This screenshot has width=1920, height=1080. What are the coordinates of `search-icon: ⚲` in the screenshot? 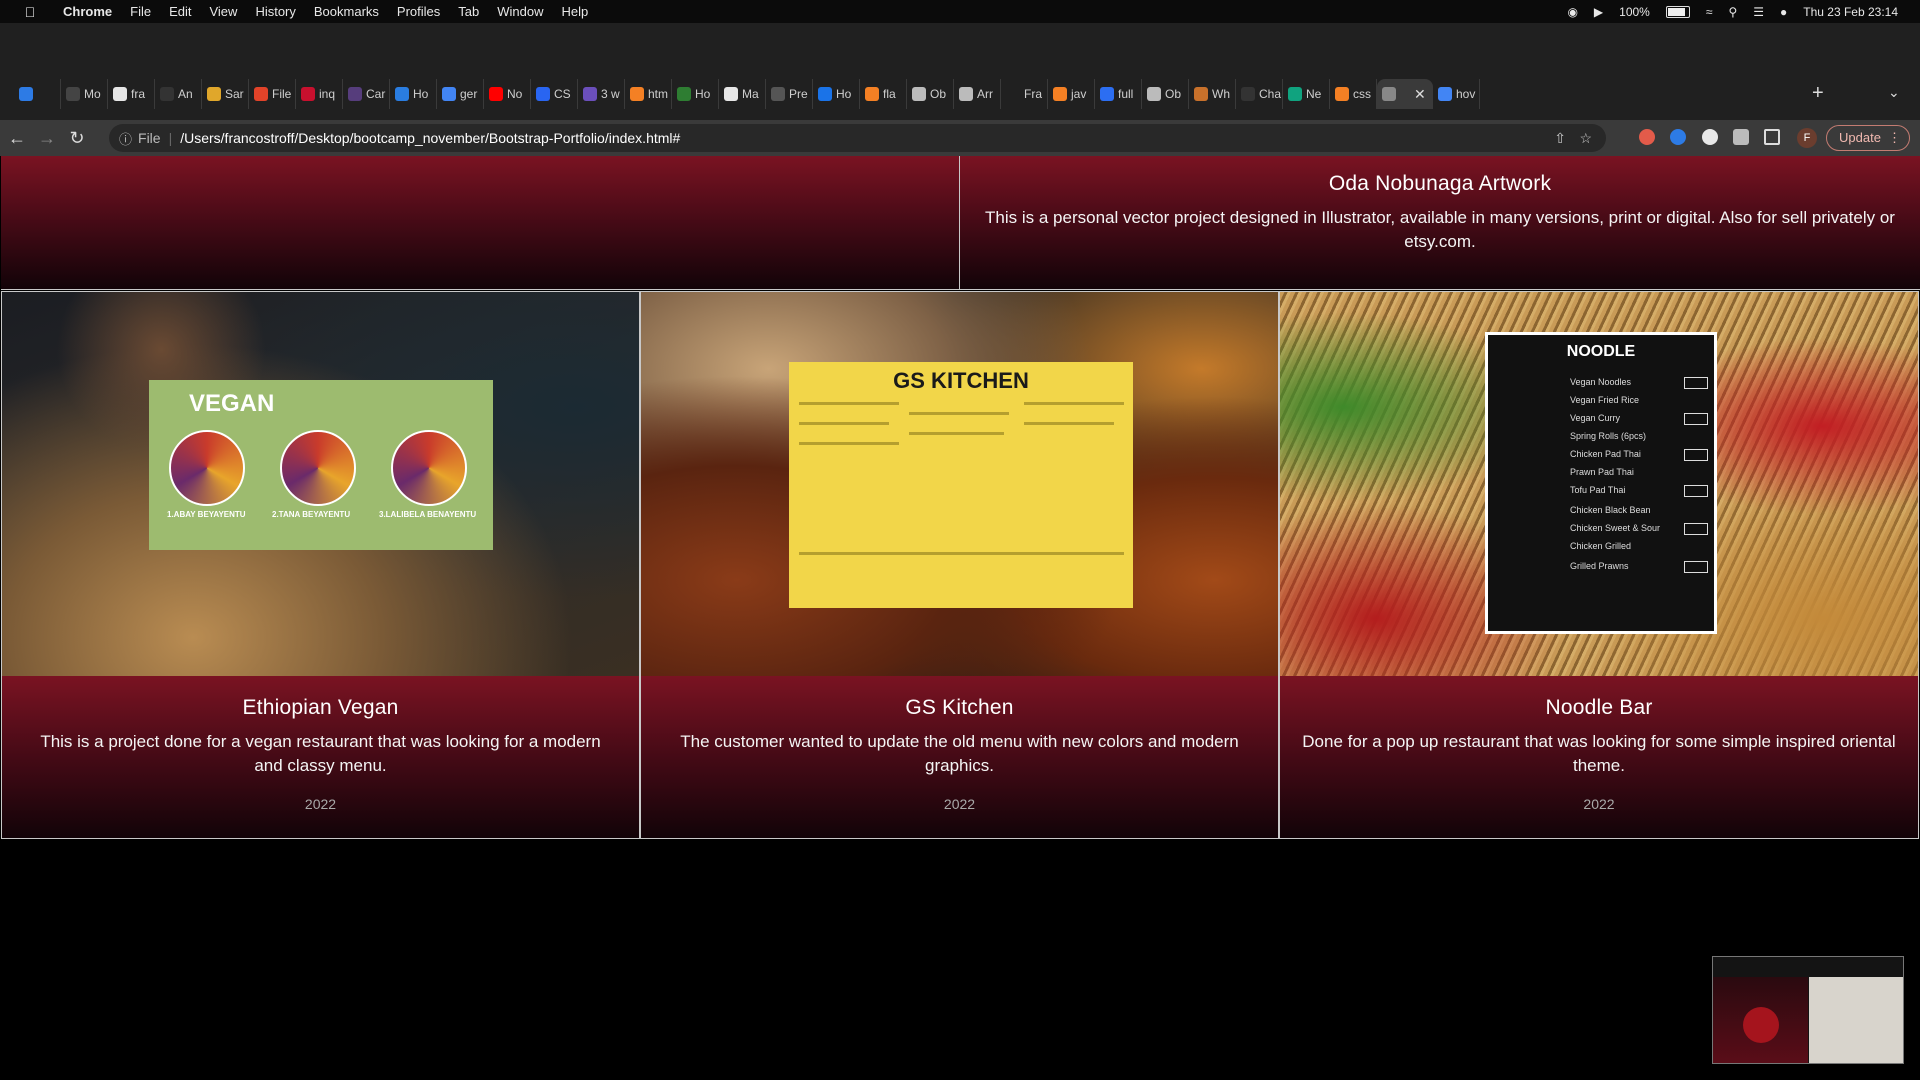 It's located at (1732, 12).